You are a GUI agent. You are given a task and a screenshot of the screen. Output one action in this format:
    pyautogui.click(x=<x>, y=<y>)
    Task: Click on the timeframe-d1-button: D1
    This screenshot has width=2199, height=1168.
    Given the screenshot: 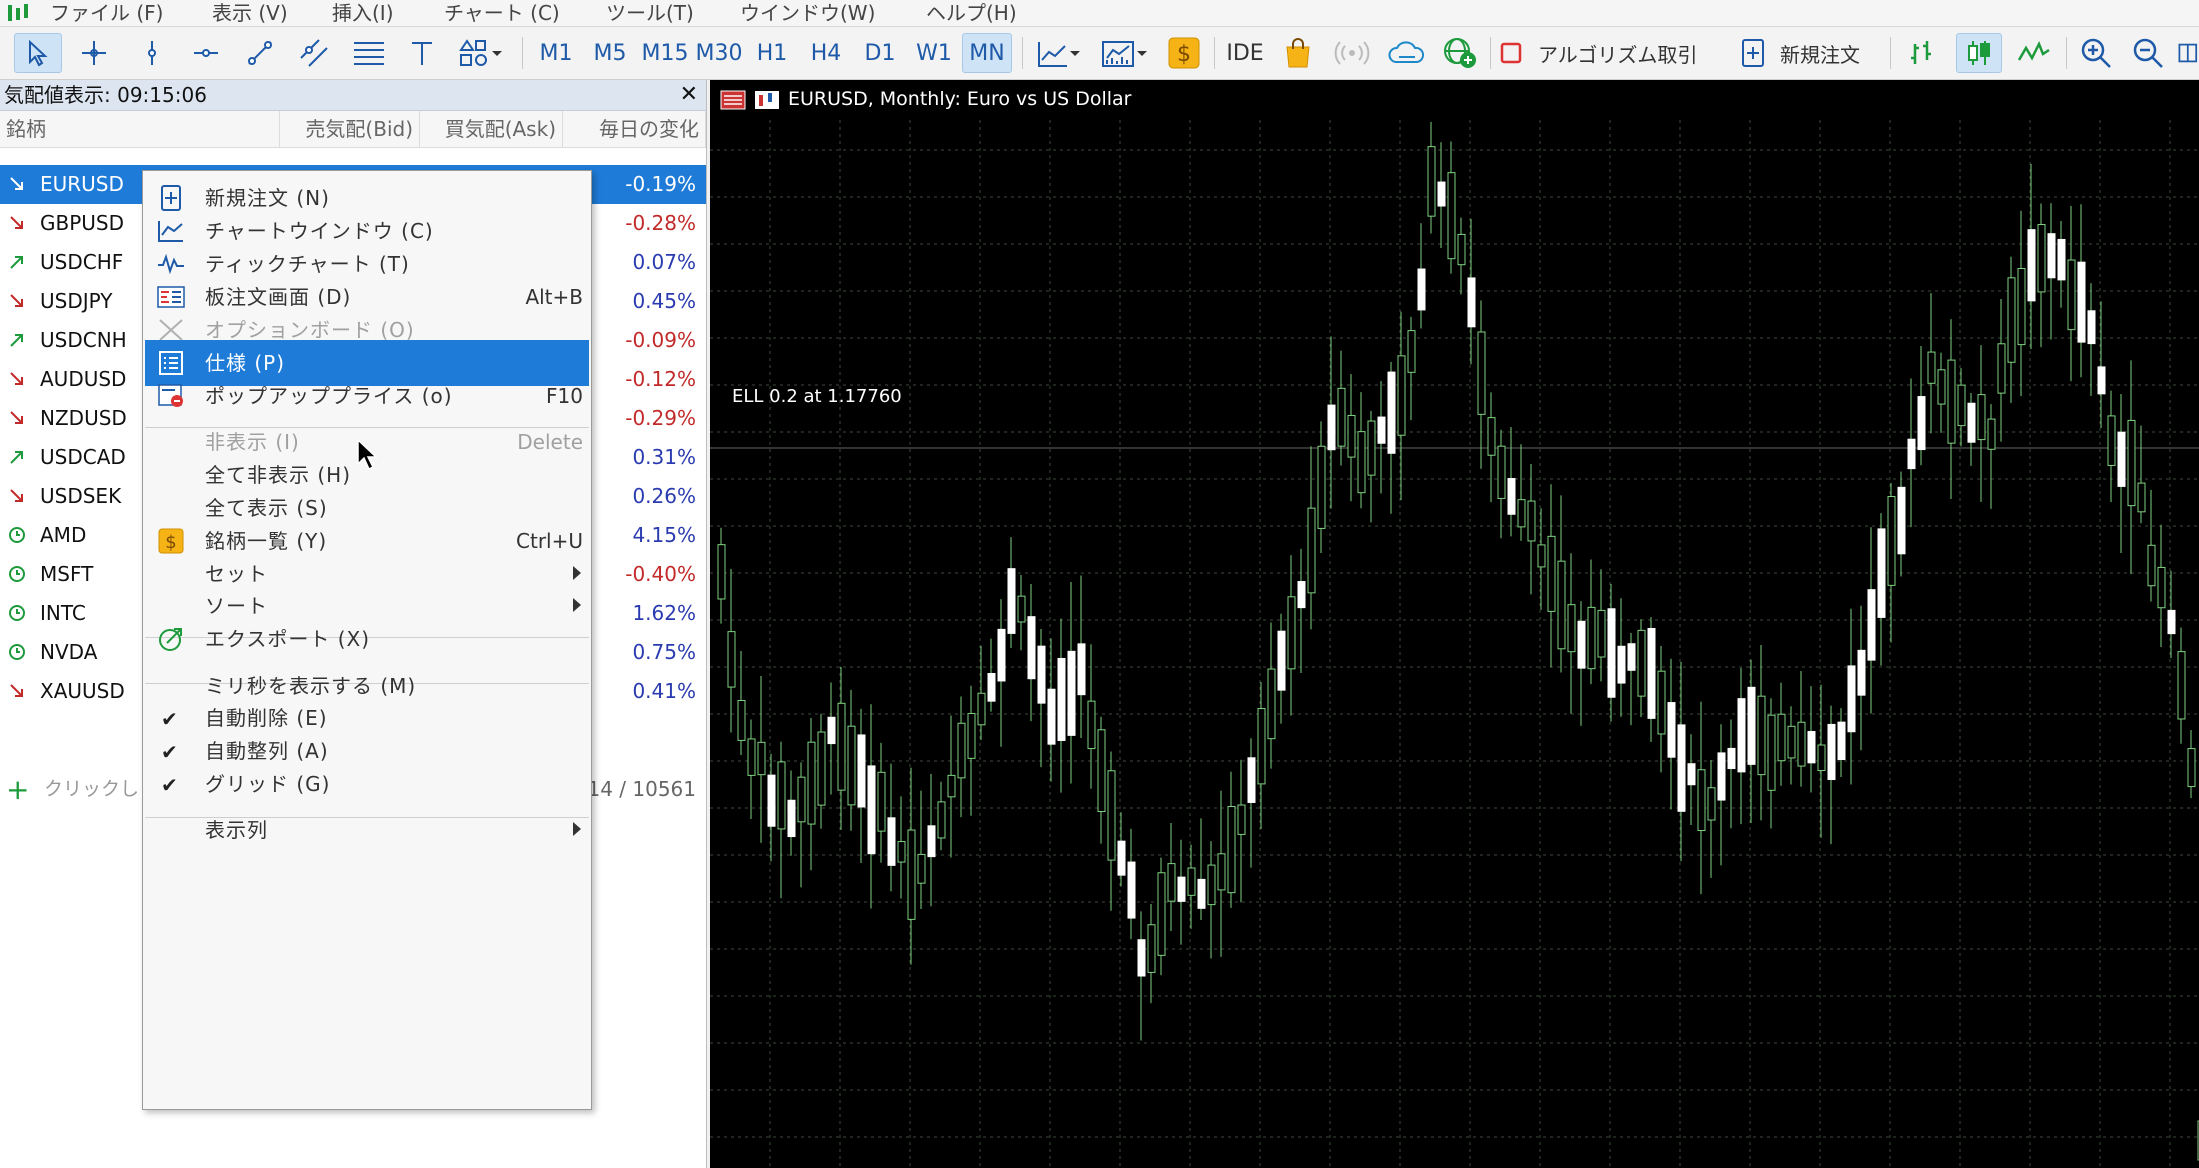 What is the action you would take?
    pyautogui.click(x=880, y=53)
    